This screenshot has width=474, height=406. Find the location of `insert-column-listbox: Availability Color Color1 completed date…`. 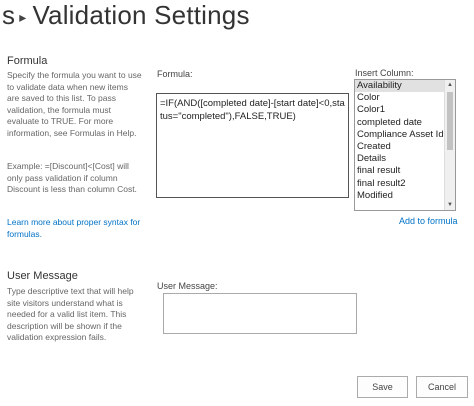

insert-column-listbox: Availability Color Color1 completed date… is located at coordinates (405, 145).